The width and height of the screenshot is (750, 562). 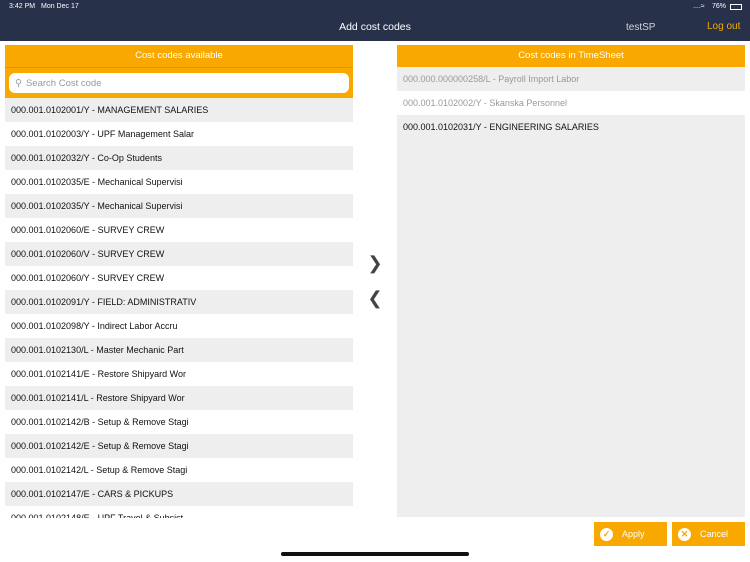 I want to click on cost-code-row: 000.001.0102141/L - Restore Shipyard Wor, so click(x=179, y=398).